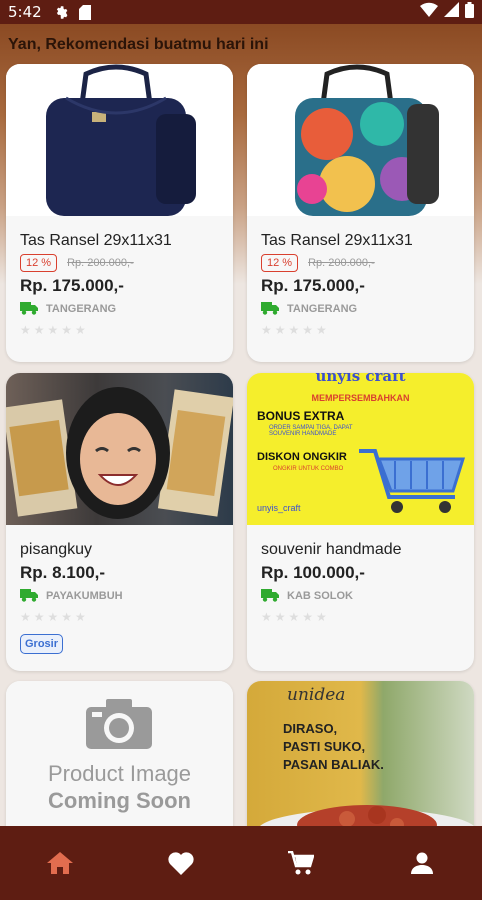 The height and width of the screenshot is (900, 482). What do you see at coordinates (360, 398) in the screenshot?
I see `image-subtitle: MEMPERSEMBAHKAN` at bounding box center [360, 398].